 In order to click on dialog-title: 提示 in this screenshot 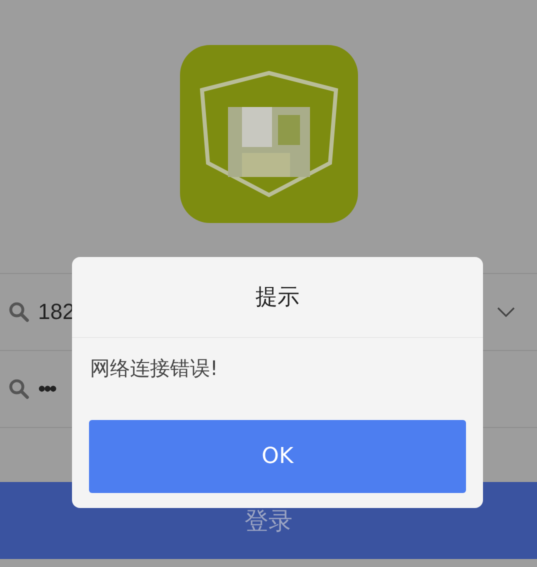, I will do `click(277, 297)`.